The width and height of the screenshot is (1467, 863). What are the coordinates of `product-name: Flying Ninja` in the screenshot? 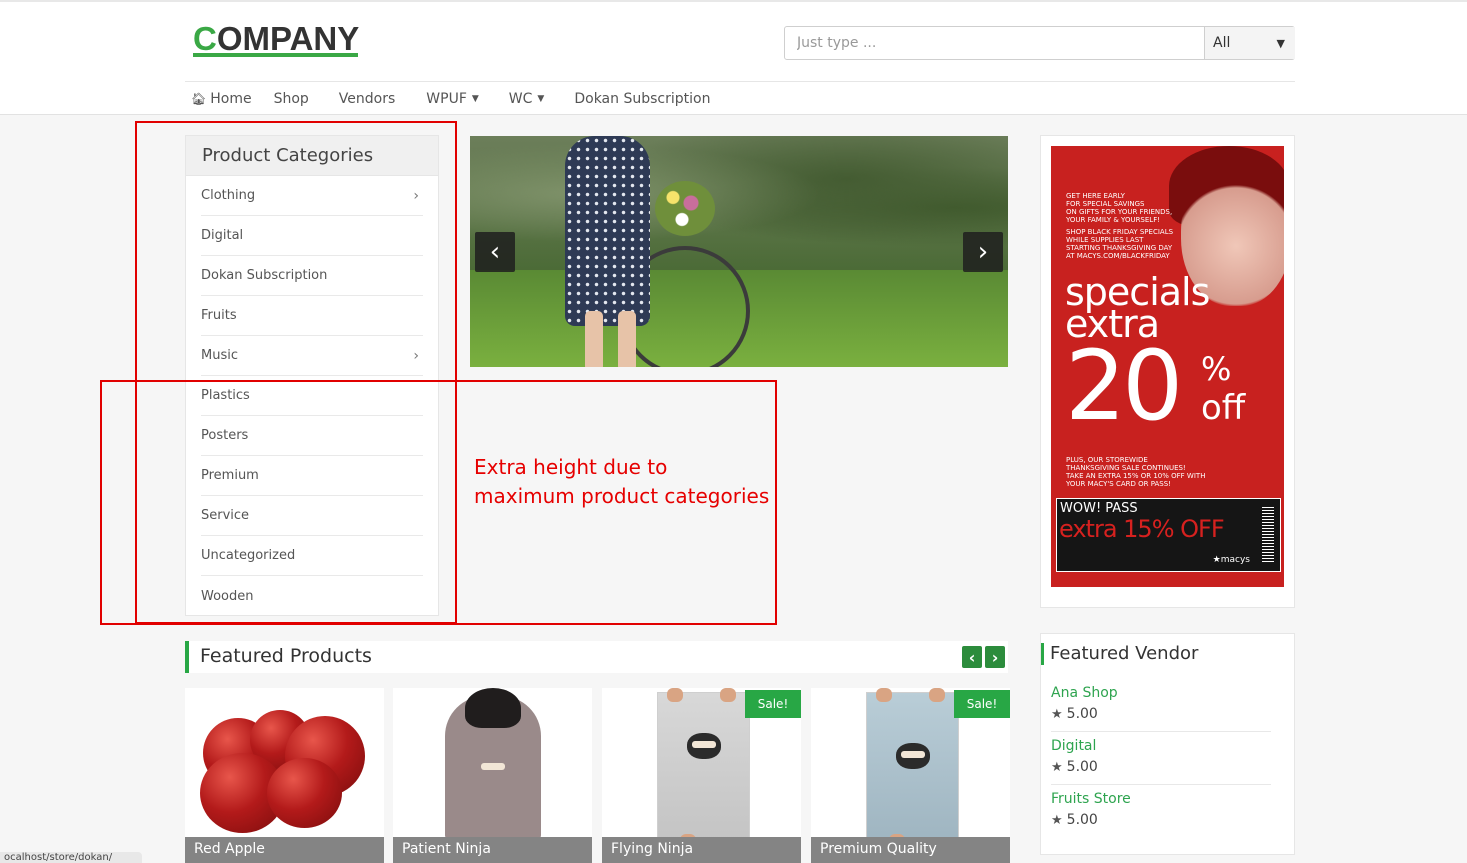 It's located at (701, 850).